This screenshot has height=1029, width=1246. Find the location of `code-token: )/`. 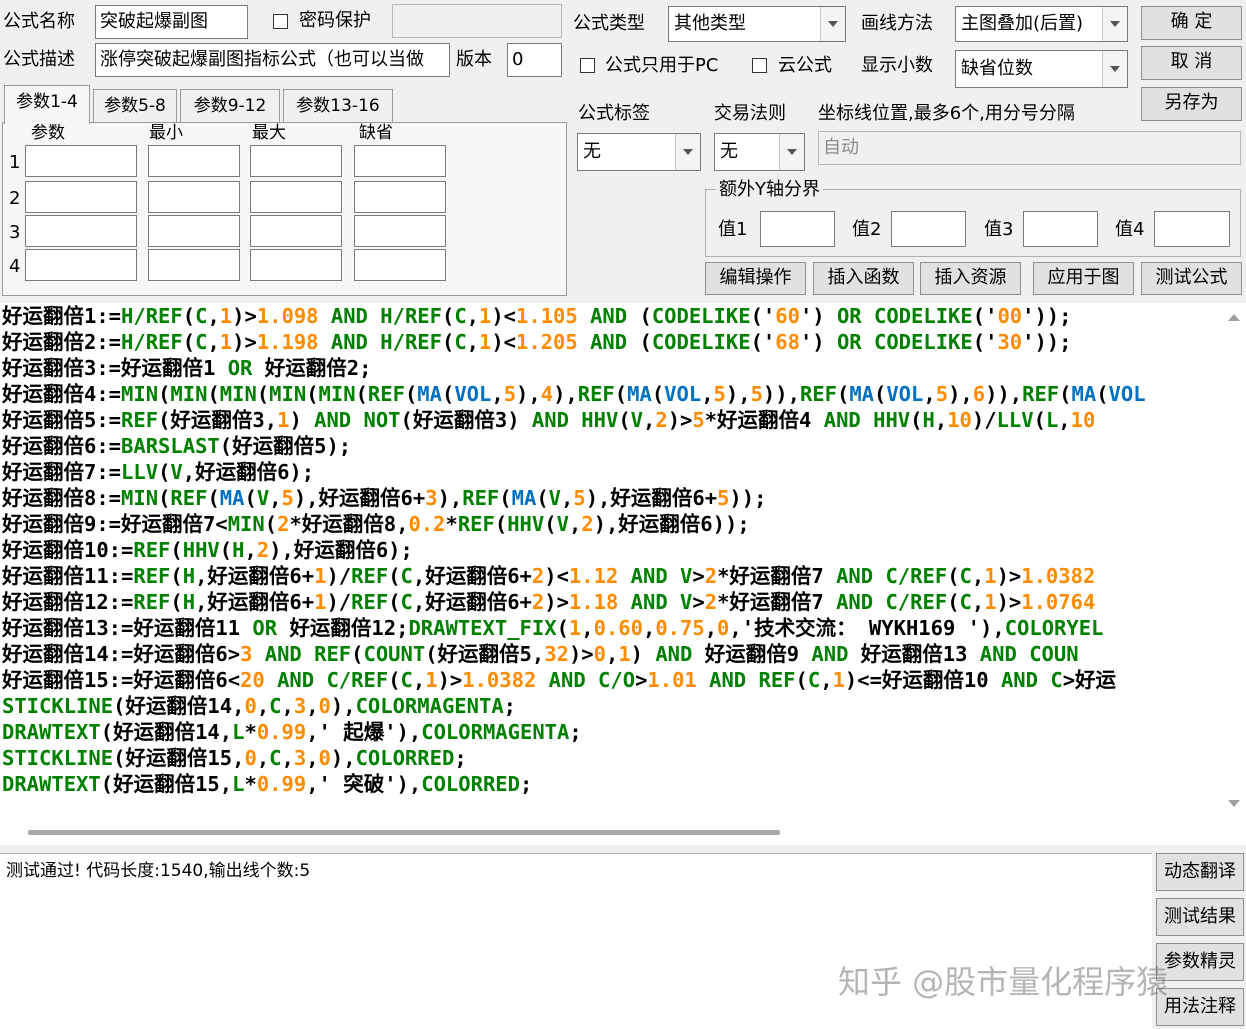

code-token: )/ is located at coordinates (339, 576).